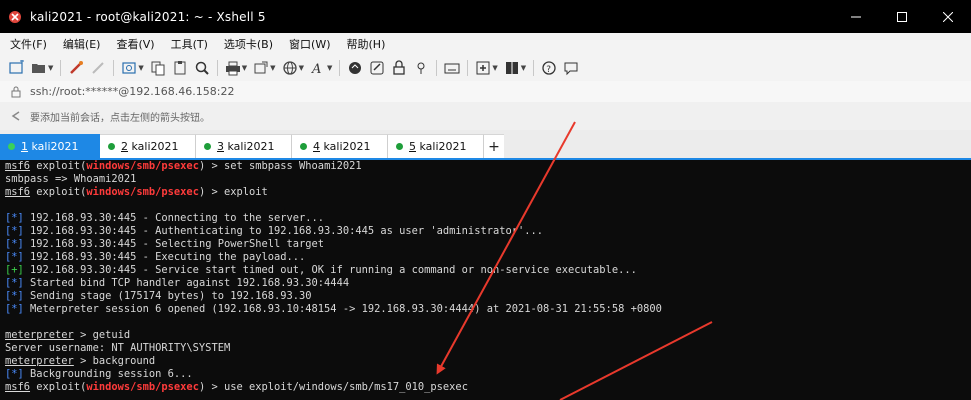  I want to click on print-icon, so click(233, 68).